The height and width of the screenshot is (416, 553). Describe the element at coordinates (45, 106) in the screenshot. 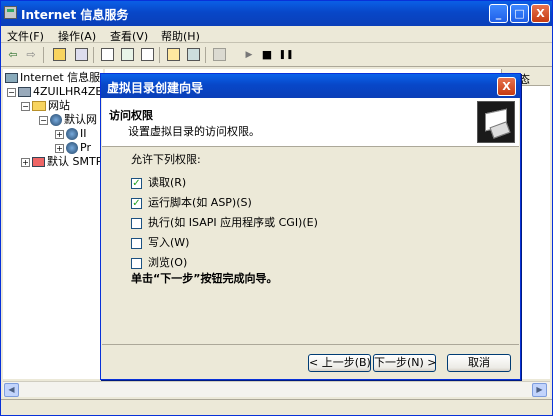

I see `tree-item-websites: − 网站` at that location.